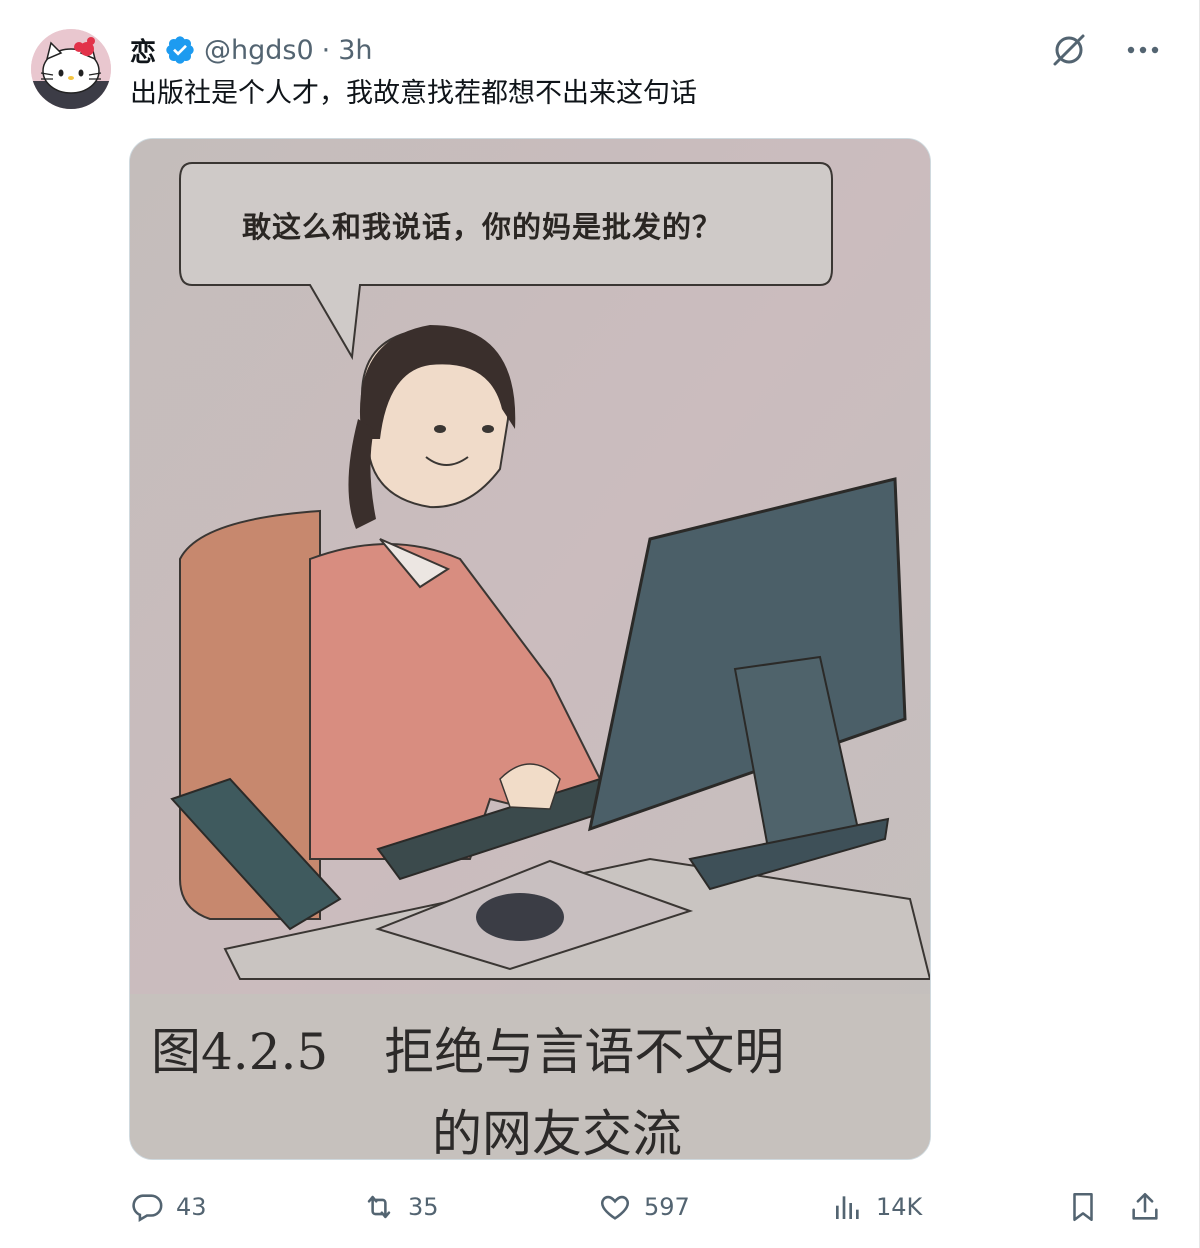  Describe the element at coordinates (557, 1134) in the screenshot. I see `figure-caption-line-2: 的网友交流` at that location.